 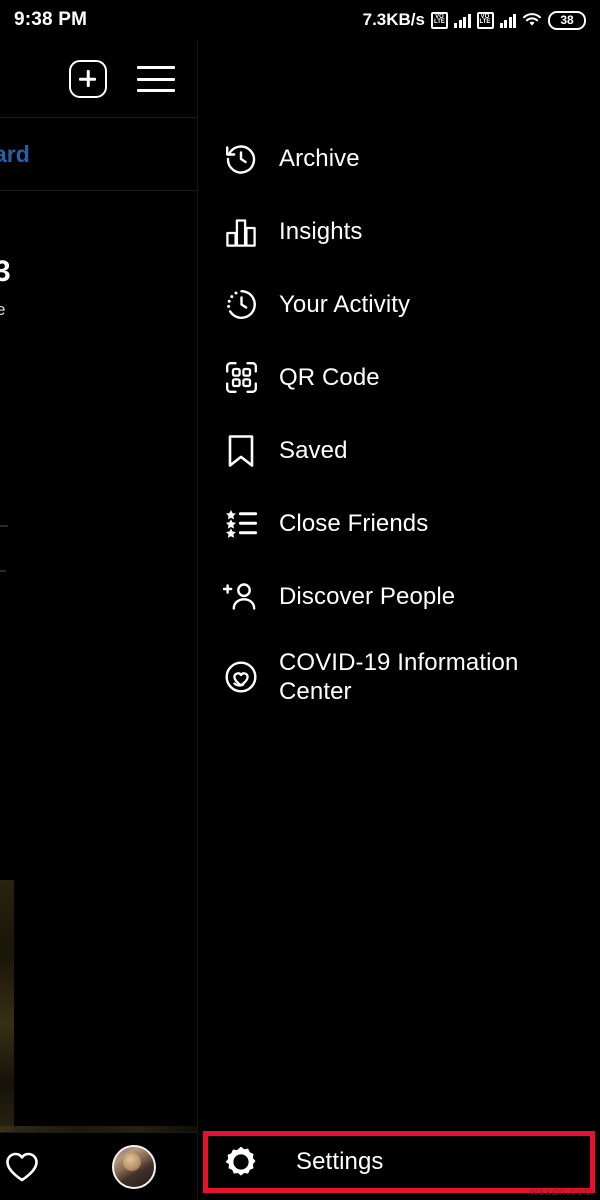 What do you see at coordinates (399, 450) in the screenshot?
I see `menu-item-saved: Saved` at bounding box center [399, 450].